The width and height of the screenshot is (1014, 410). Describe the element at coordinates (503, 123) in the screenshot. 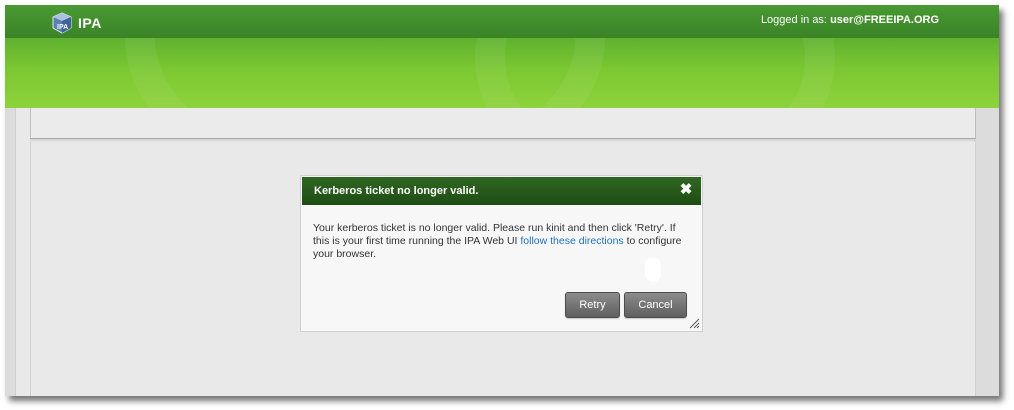

I see `content-toolbar` at that location.